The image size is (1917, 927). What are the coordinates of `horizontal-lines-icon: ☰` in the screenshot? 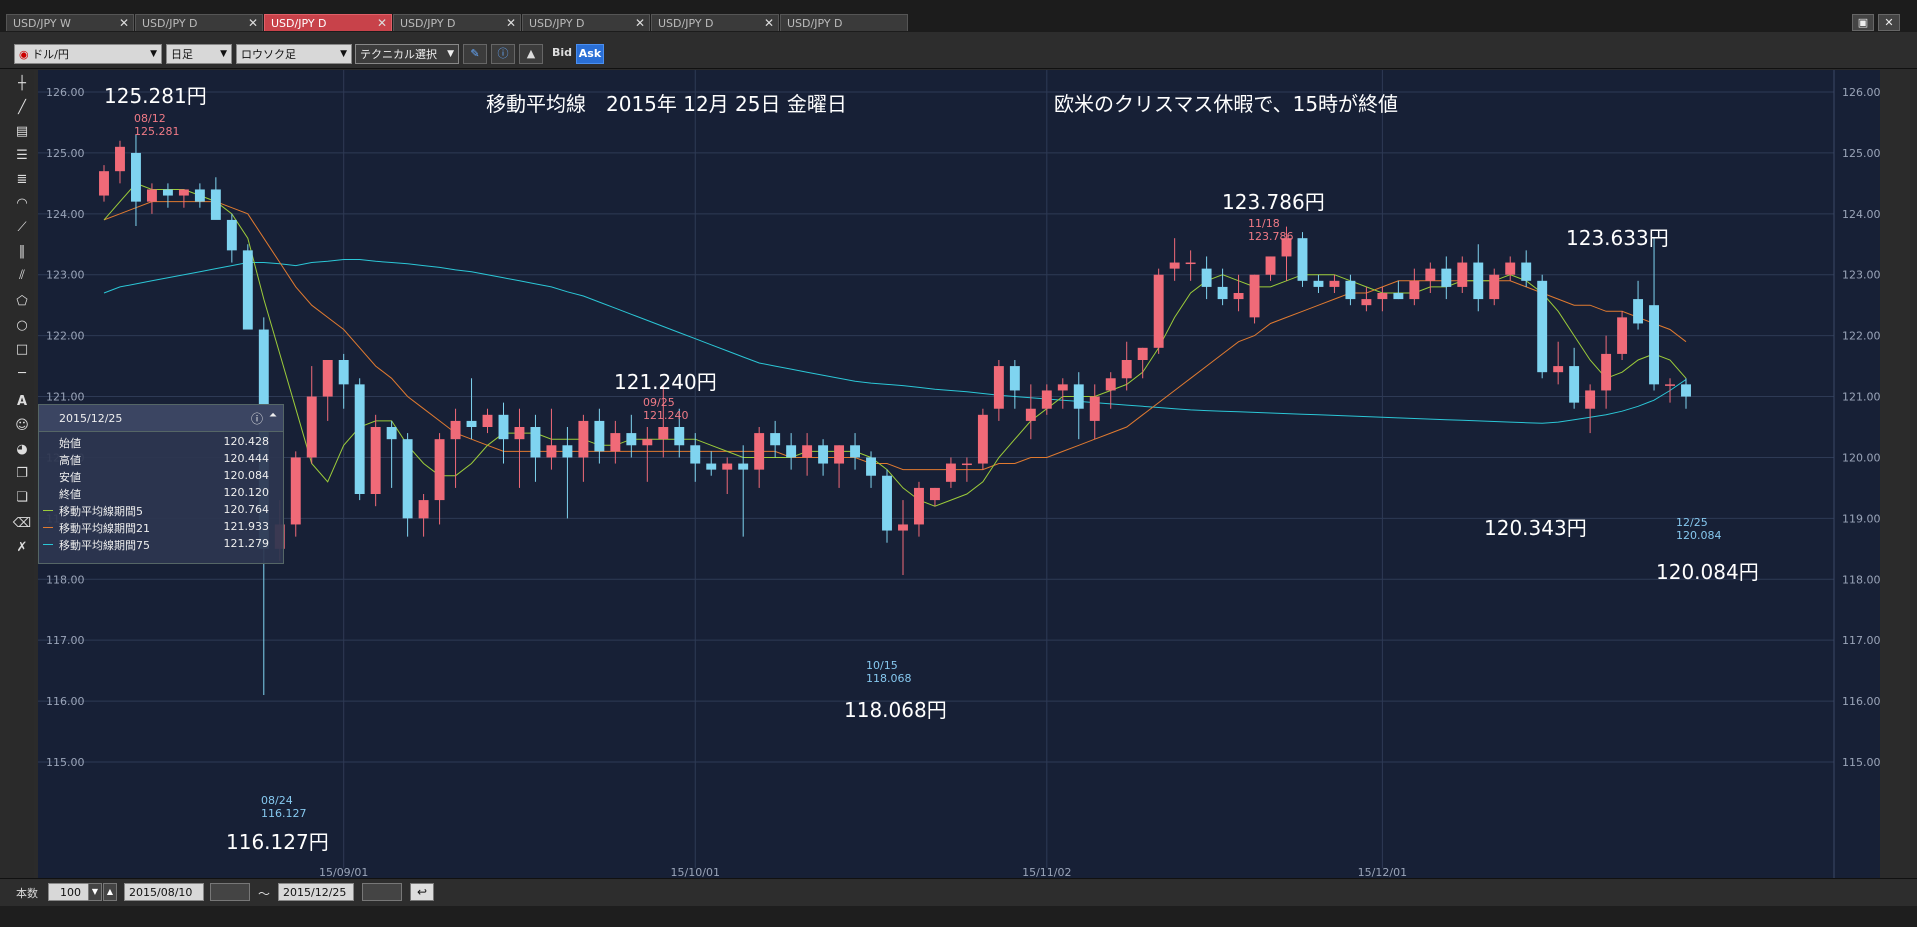 It's located at (22, 156).